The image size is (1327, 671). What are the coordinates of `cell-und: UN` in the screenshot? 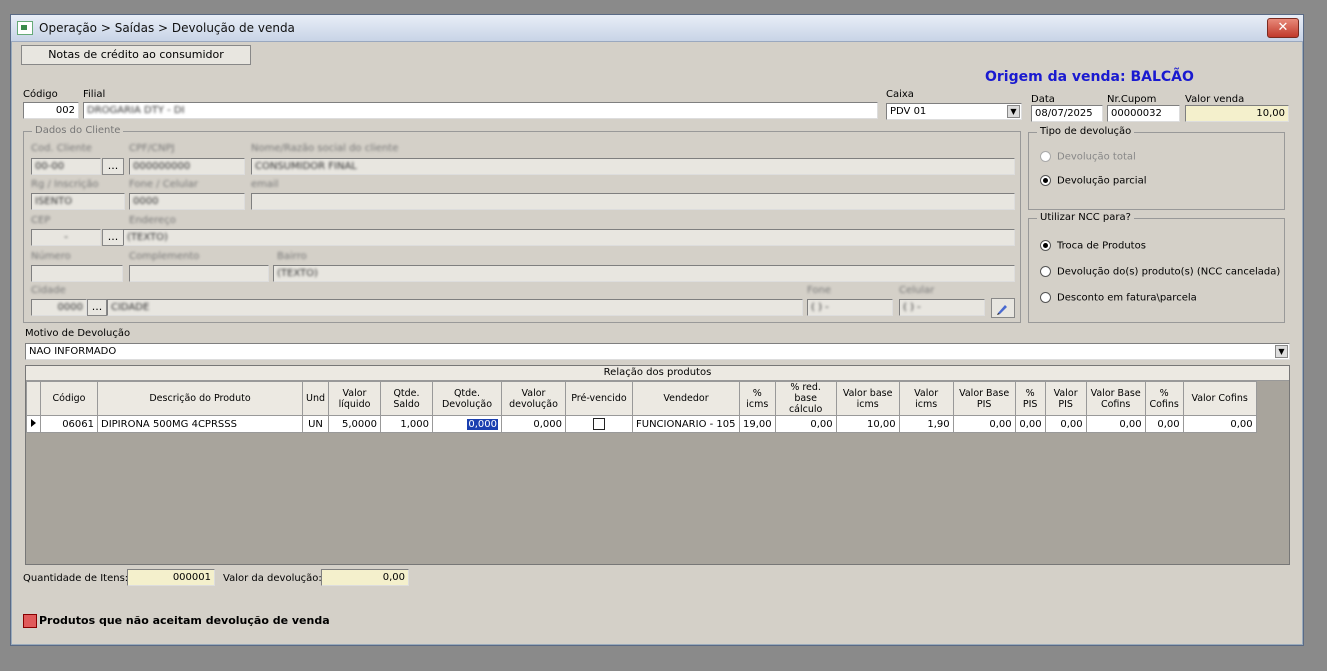 It's located at (315, 424).